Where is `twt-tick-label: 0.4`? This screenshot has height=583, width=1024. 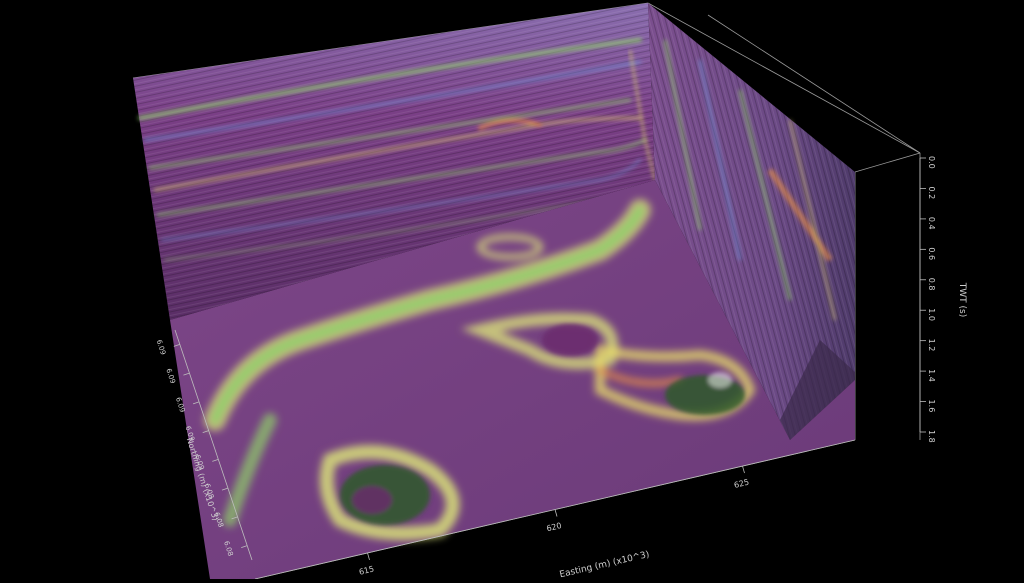
twt-tick-label: 0.4 is located at coordinates (931, 223).